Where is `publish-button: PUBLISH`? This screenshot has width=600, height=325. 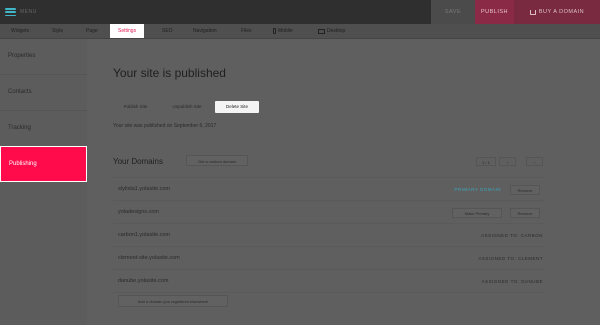 publish-button: PUBLISH is located at coordinates (494, 12).